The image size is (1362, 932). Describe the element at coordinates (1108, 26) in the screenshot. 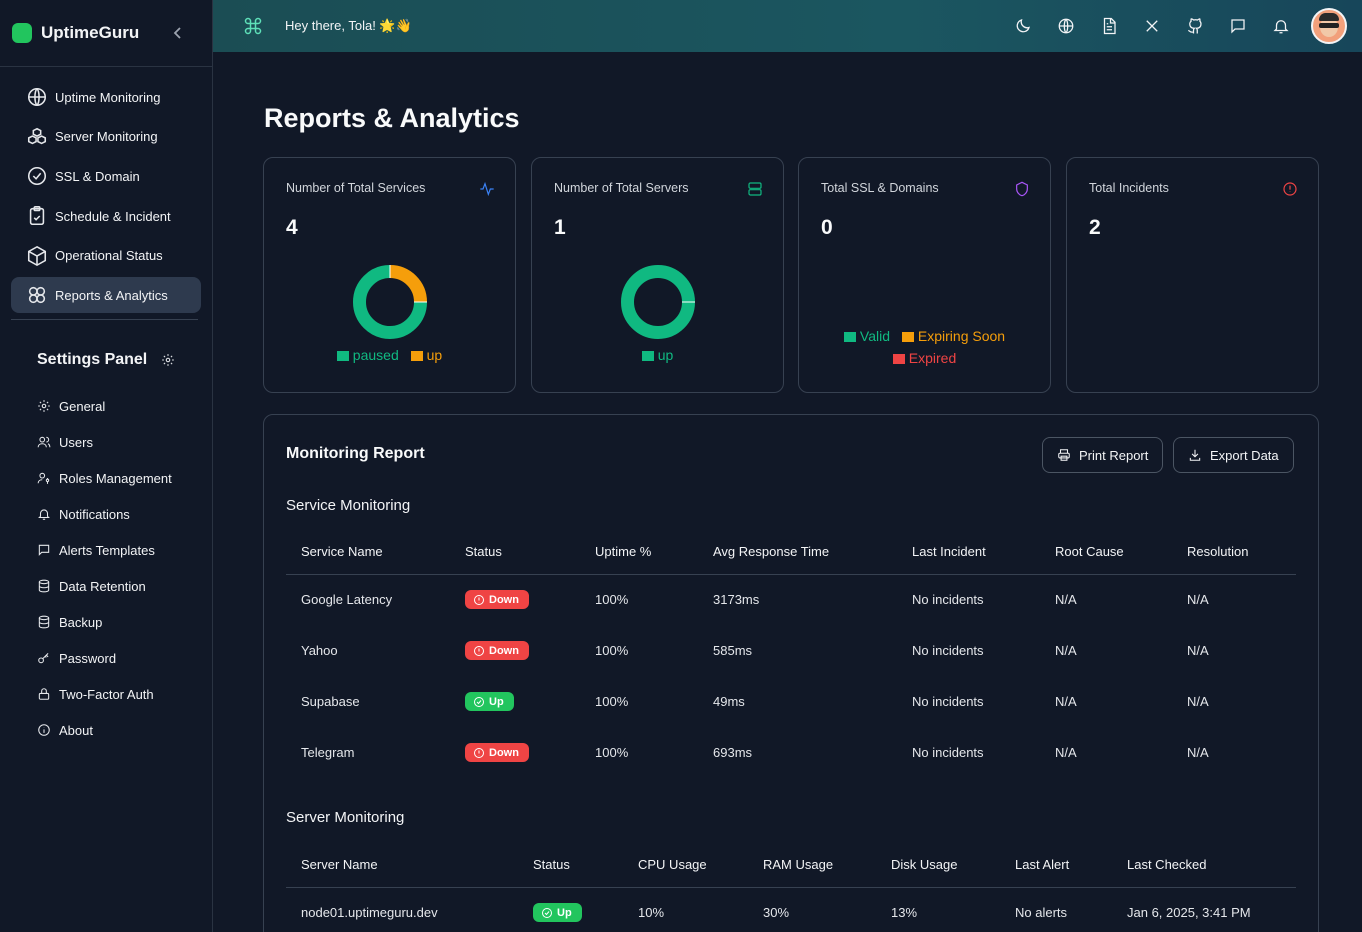

I see `docs-button` at that location.